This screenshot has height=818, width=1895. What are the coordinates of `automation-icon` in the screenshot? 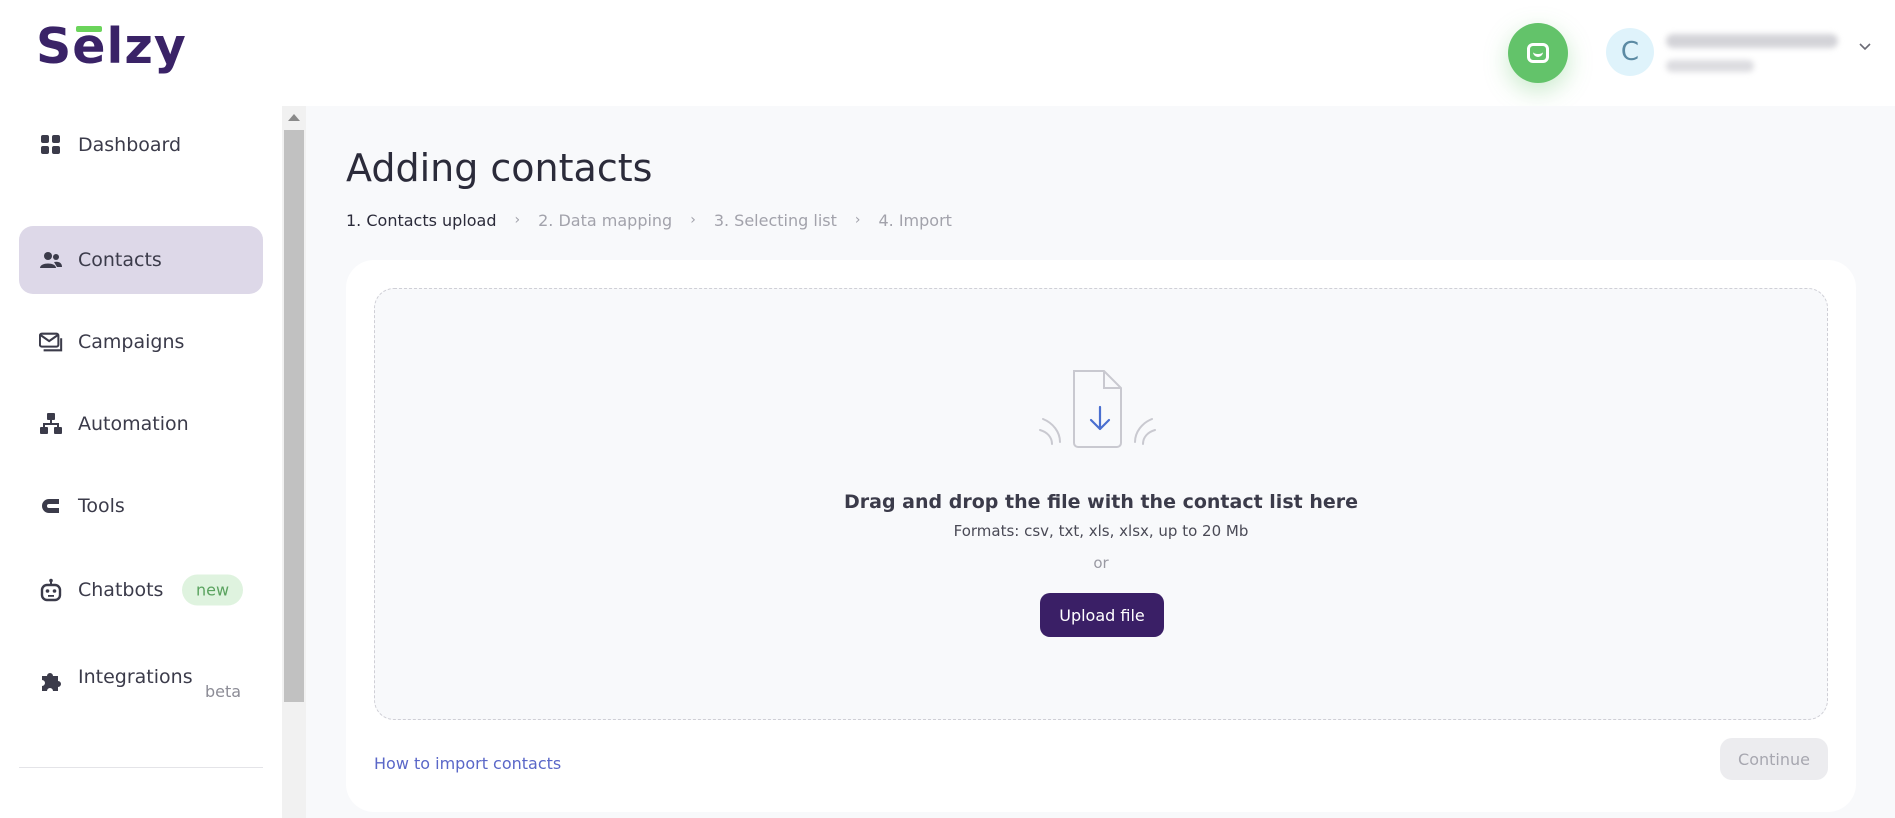 It's located at (51, 423).